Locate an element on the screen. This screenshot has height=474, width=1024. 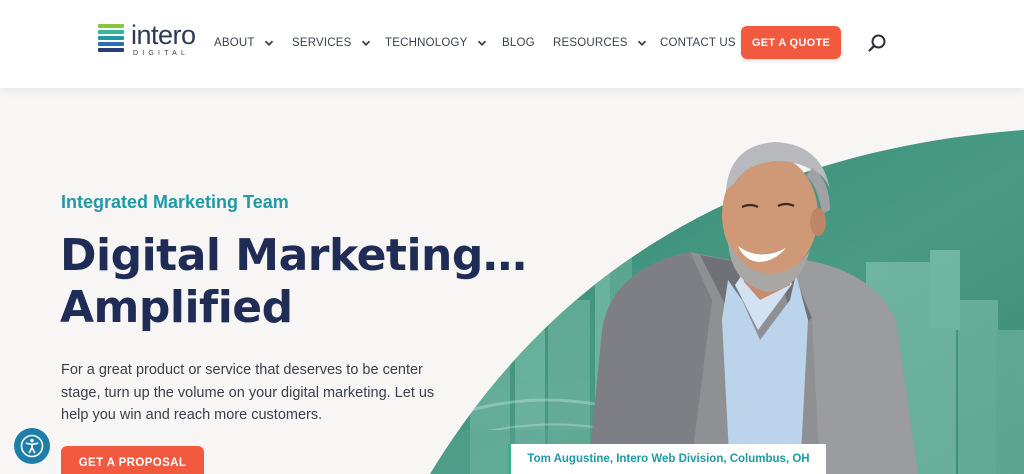
nav-item-technology: TECHNOLOGY is located at coordinates (436, 43).